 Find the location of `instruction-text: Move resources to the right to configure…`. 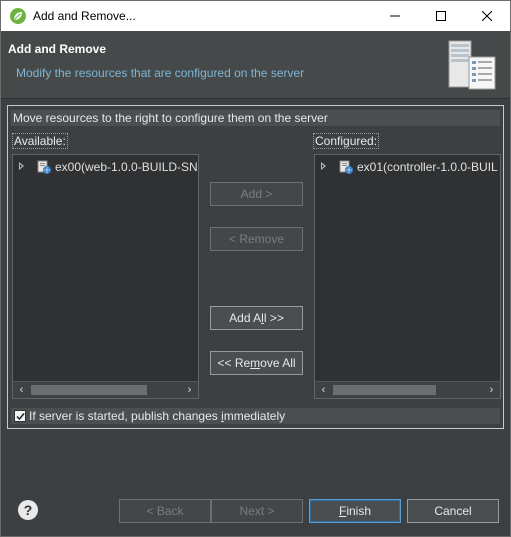

instruction-text: Move resources to the right to configure… is located at coordinates (255, 118).